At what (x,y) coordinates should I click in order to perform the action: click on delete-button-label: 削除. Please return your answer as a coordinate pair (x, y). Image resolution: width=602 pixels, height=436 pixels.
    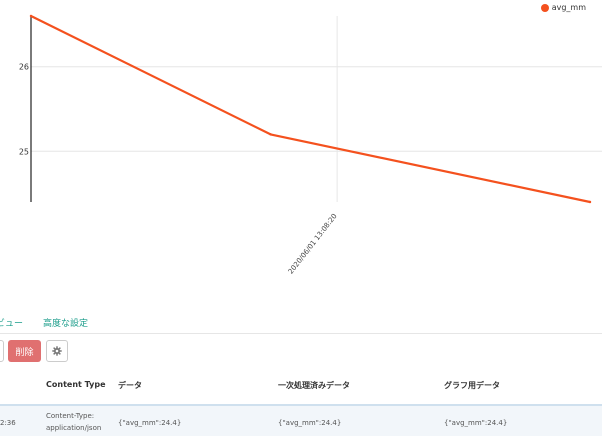
    Looking at the image, I should click on (24, 352).